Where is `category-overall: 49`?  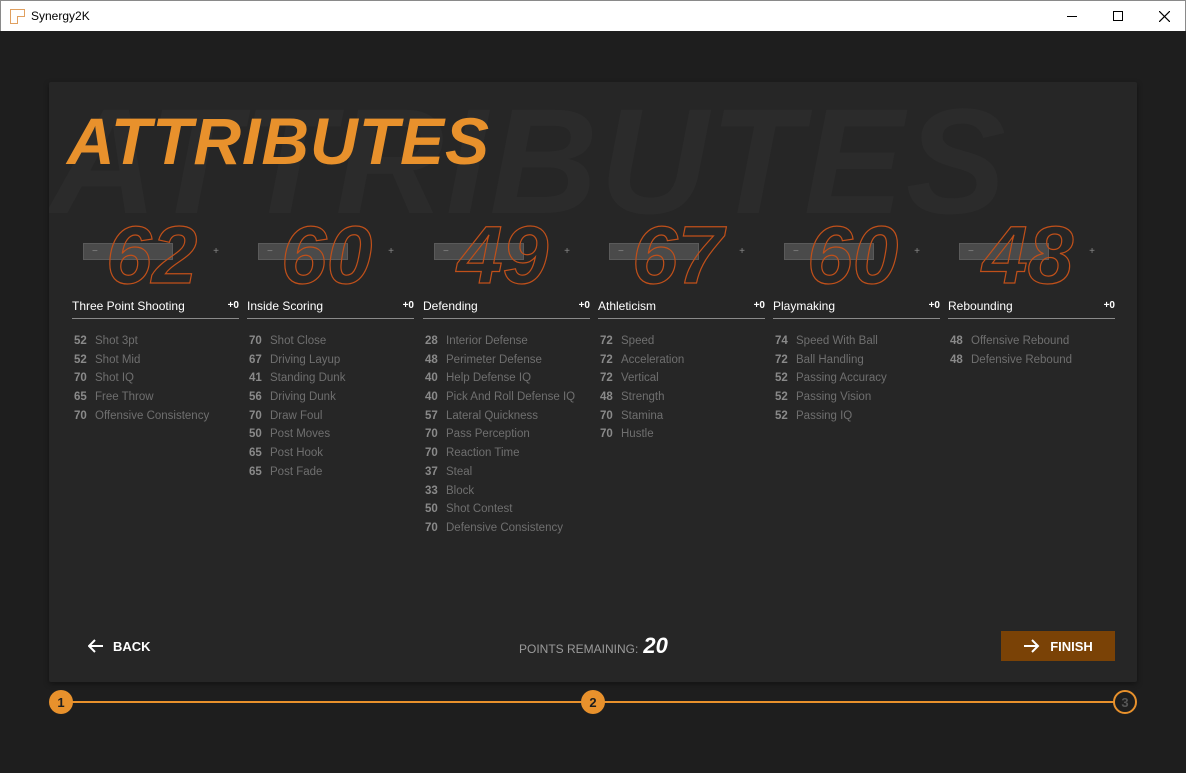
category-overall: 49 is located at coordinates (502, 255).